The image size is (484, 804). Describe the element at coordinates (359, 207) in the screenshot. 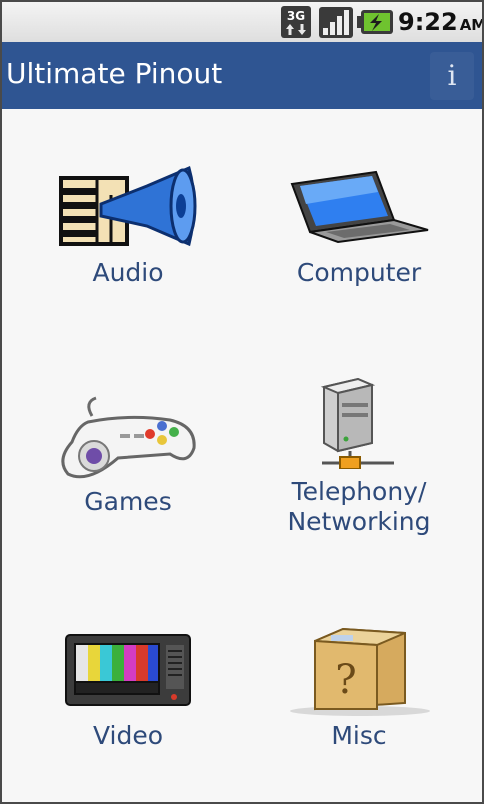

I see `laptop-icon` at that location.